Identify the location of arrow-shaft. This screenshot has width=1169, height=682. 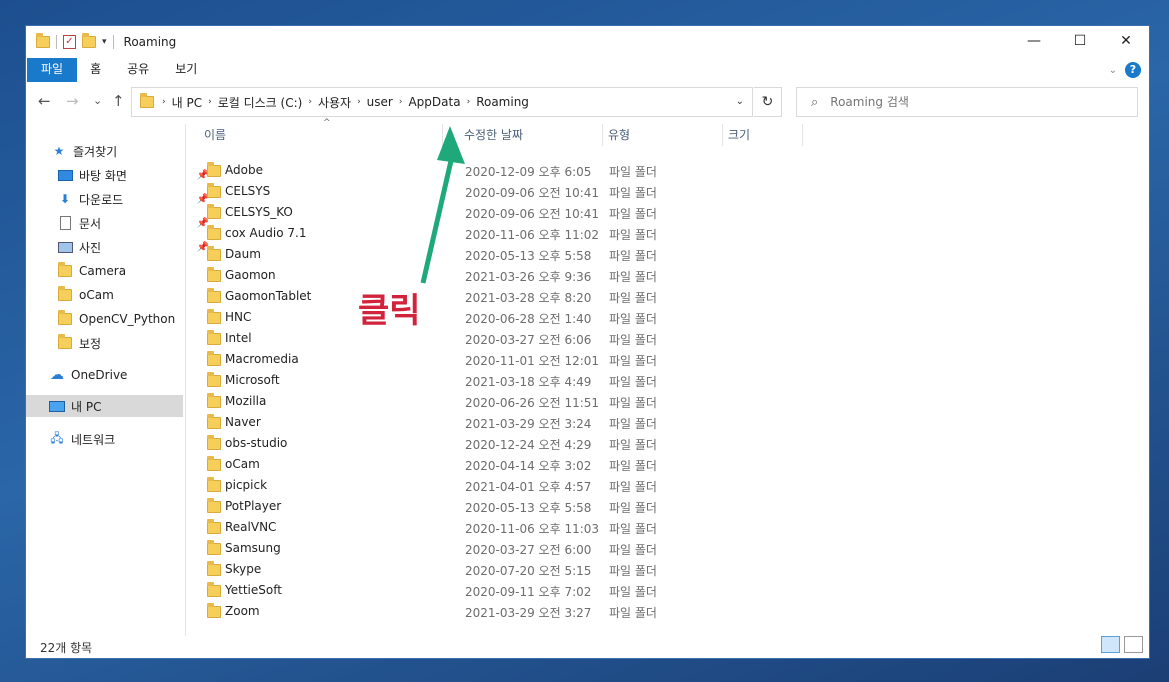
(438, 217).